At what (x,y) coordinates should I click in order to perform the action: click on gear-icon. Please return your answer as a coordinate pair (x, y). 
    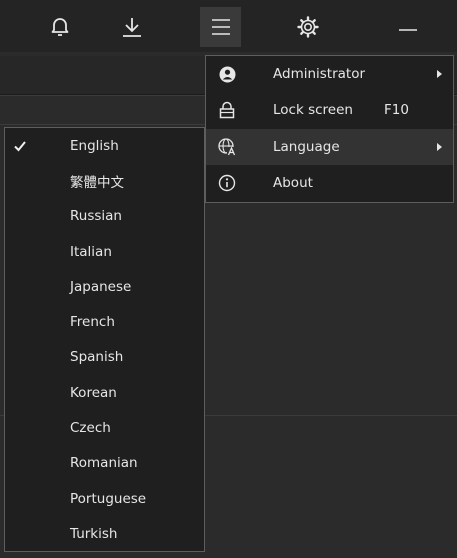
    Looking at the image, I should click on (308, 27).